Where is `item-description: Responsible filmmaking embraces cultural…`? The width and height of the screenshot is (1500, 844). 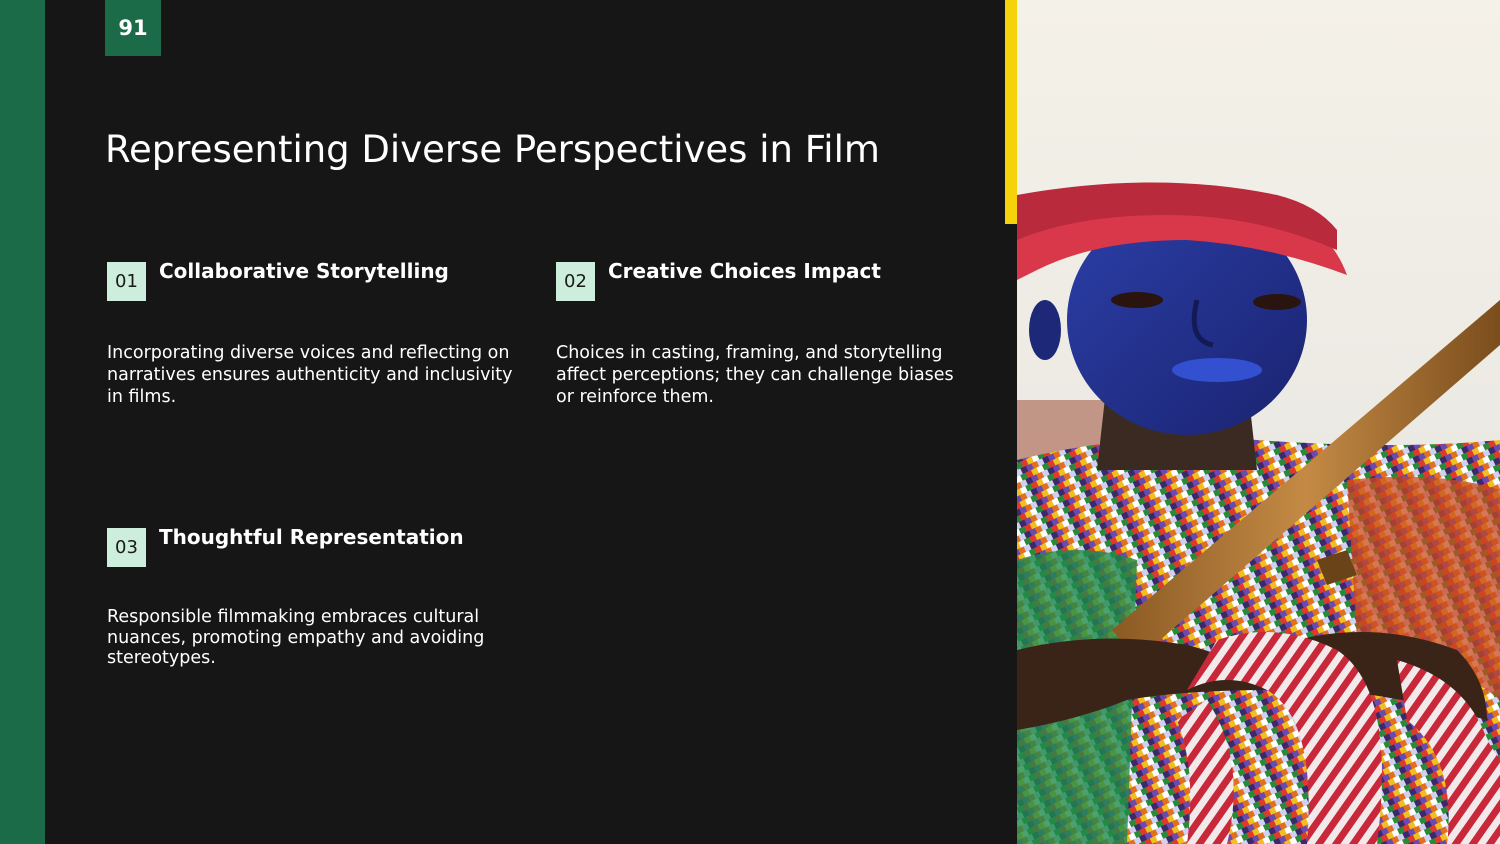 item-description: Responsible filmmaking embraces cultural… is located at coordinates (296, 637).